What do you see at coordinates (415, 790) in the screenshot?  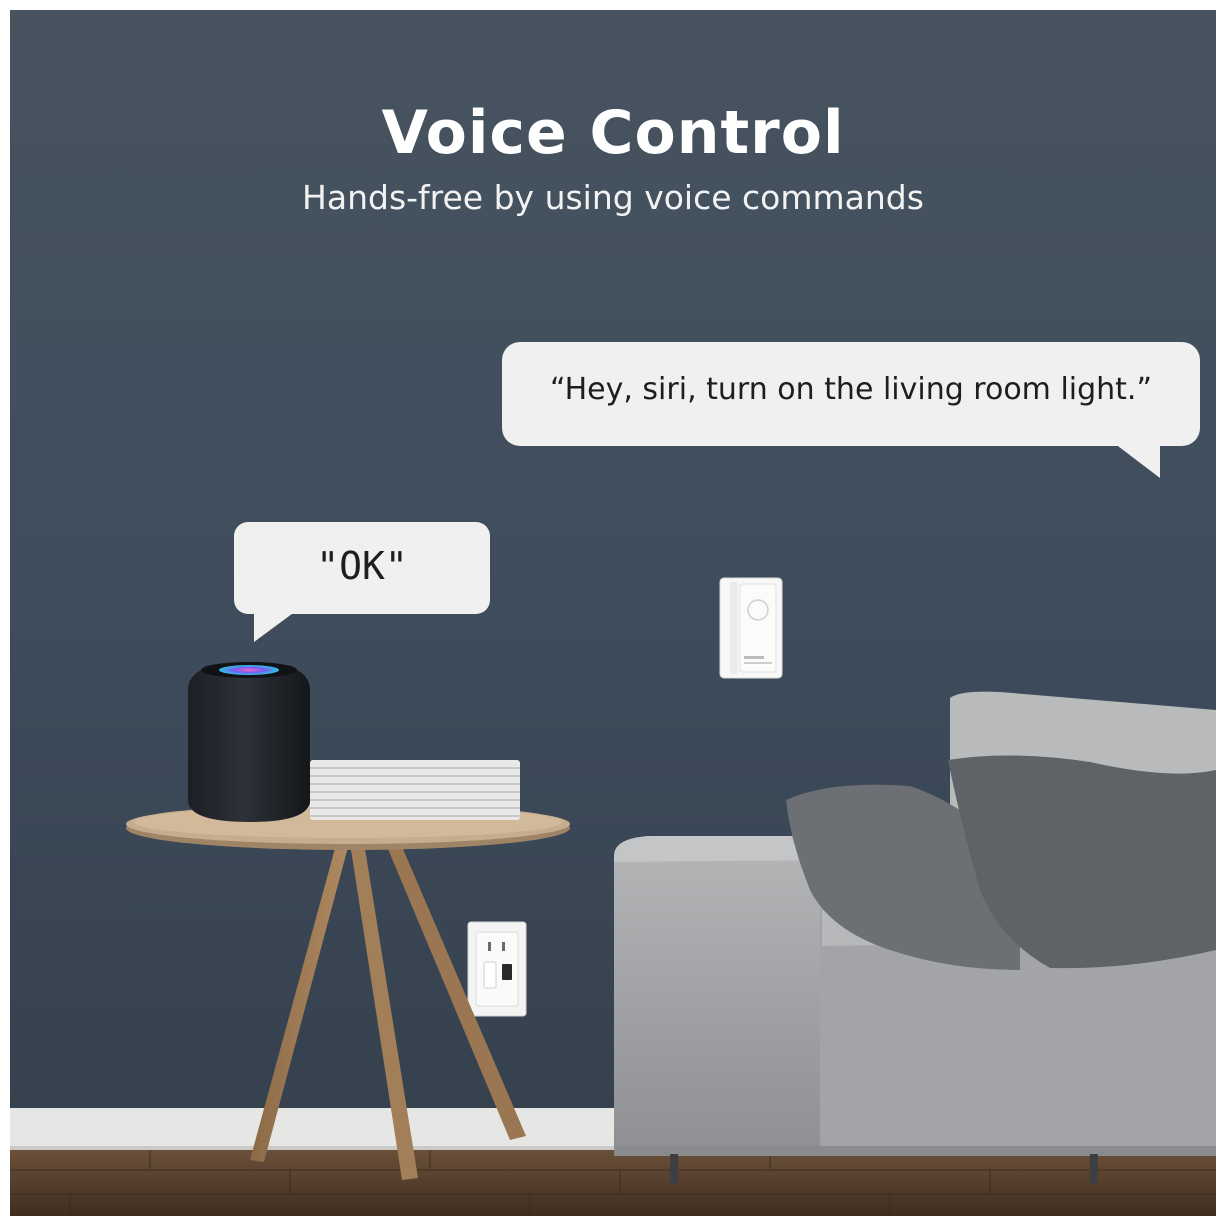 I see `magazine-stack` at bounding box center [415, 790].